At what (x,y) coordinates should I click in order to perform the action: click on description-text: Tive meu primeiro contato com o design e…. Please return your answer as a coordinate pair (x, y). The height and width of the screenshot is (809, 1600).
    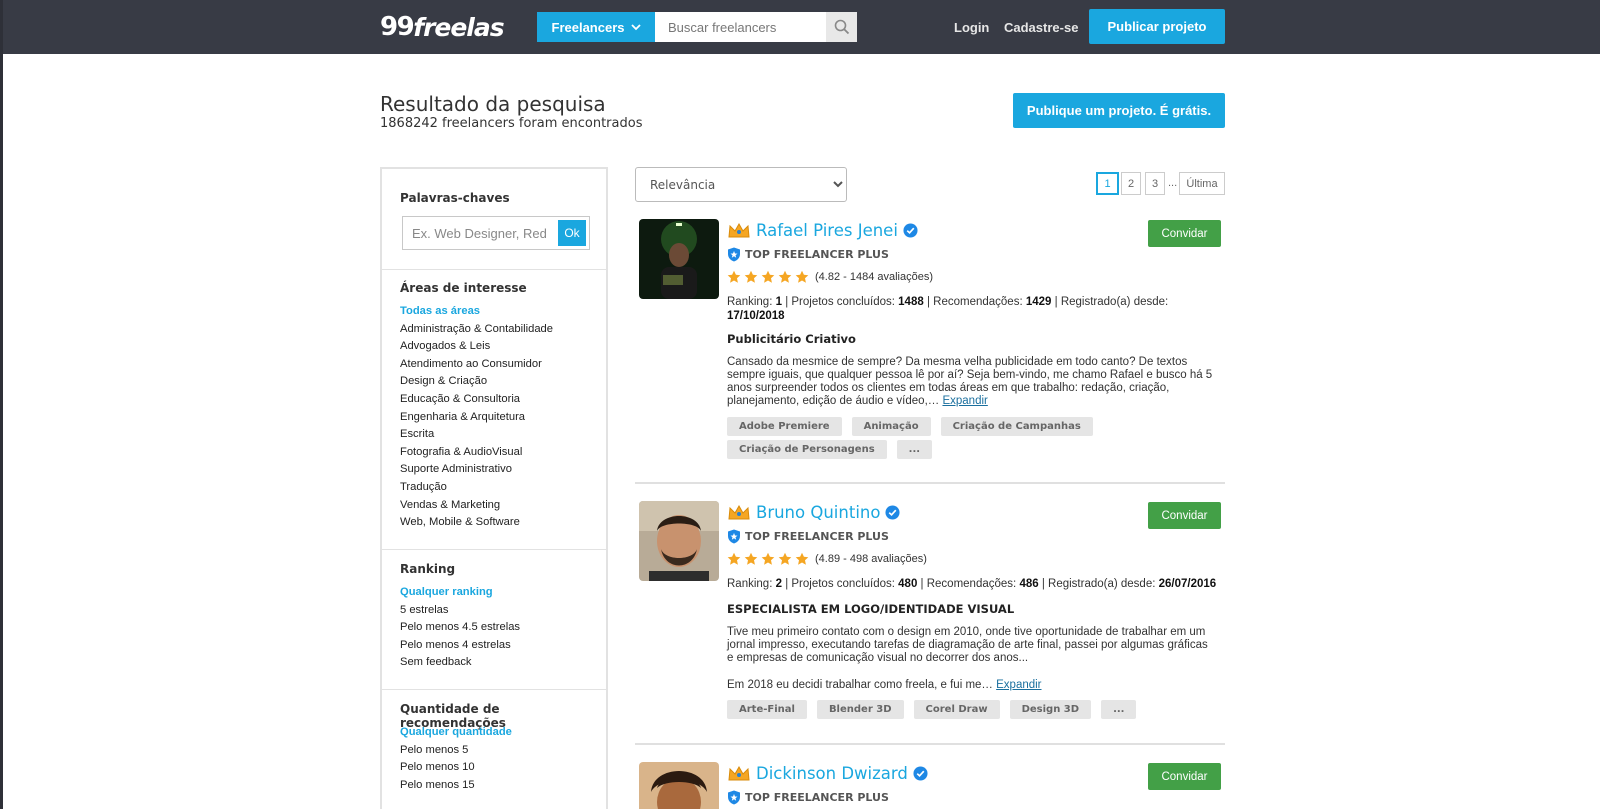
    Looking at the image, I should click on (967, 645).